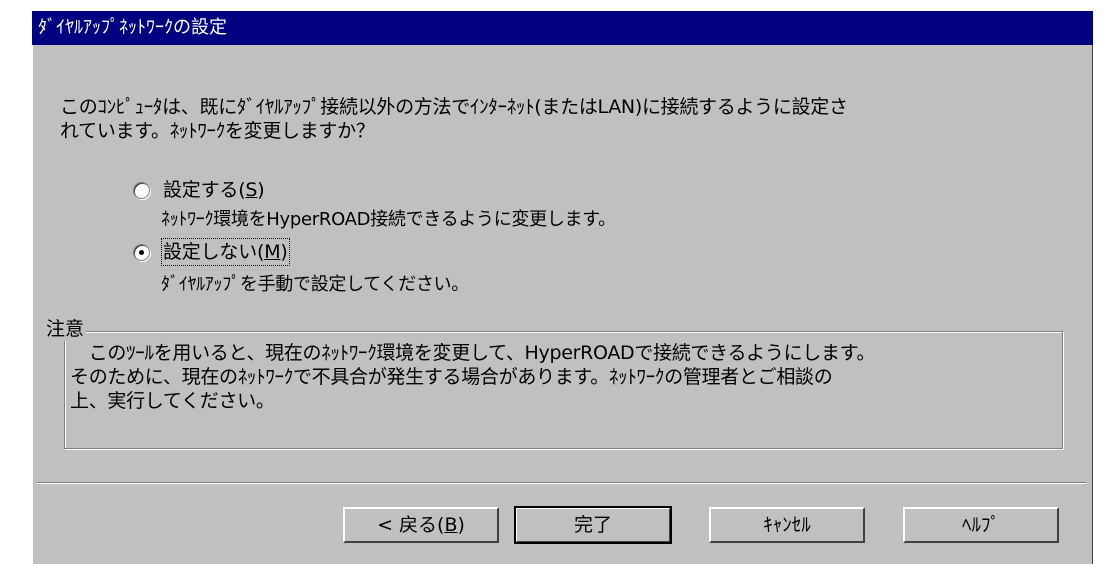 The height and width of the screenshot is (564, 1105). Describe the element at coordinates (787, 525) in the screenshot. I see `cancel-button: ｷｬﾝｾﾙ` at that location.